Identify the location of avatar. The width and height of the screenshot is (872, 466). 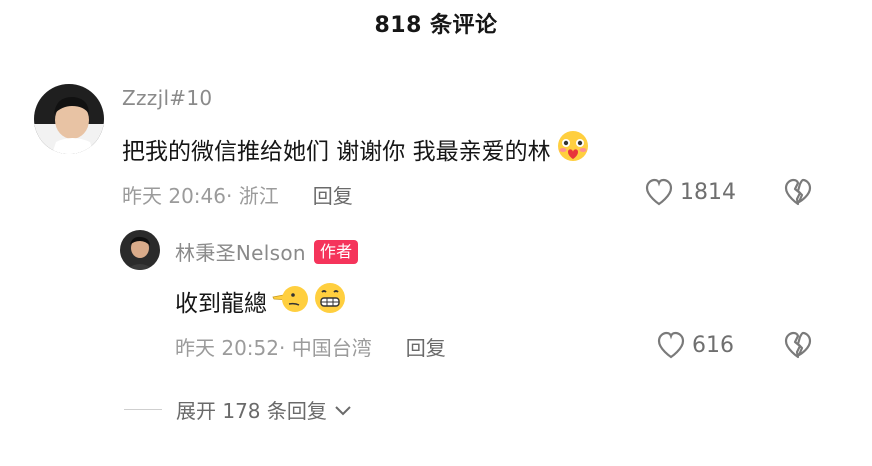
(69, 119).